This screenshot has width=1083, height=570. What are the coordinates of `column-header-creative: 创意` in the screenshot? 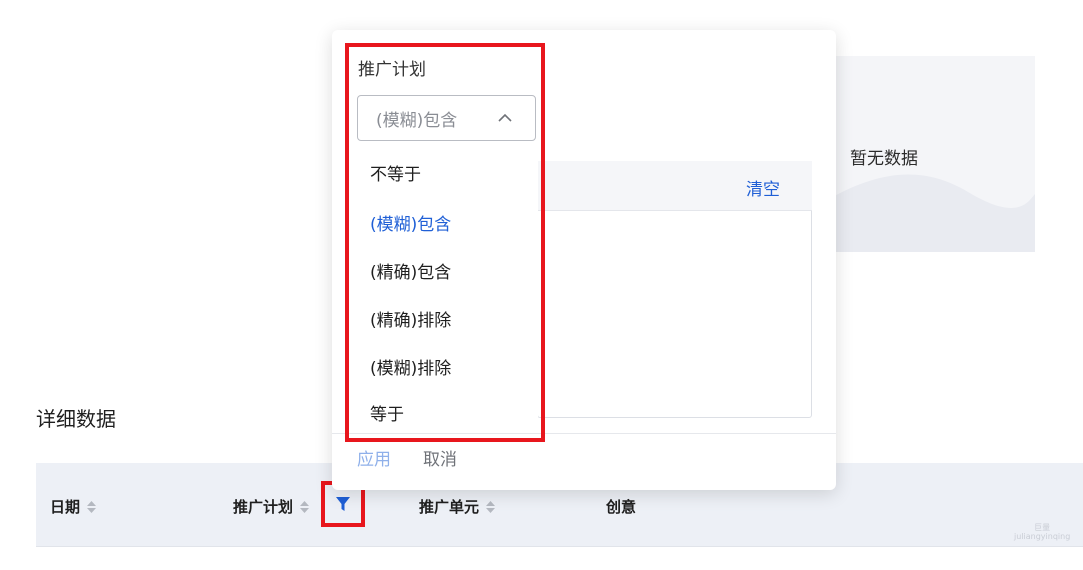 It's located at (621, 506).